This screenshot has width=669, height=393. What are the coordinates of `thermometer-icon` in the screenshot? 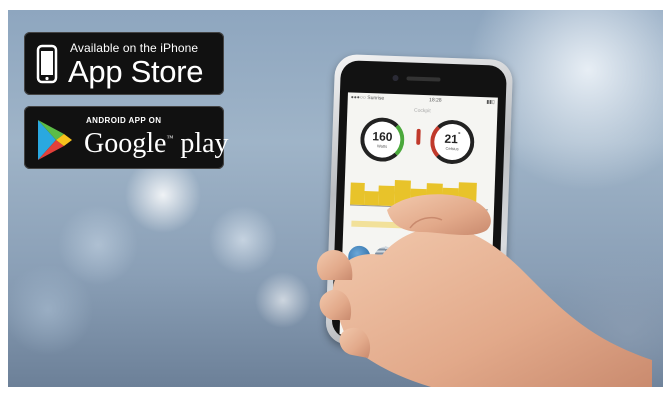 It's located at (418, 136).